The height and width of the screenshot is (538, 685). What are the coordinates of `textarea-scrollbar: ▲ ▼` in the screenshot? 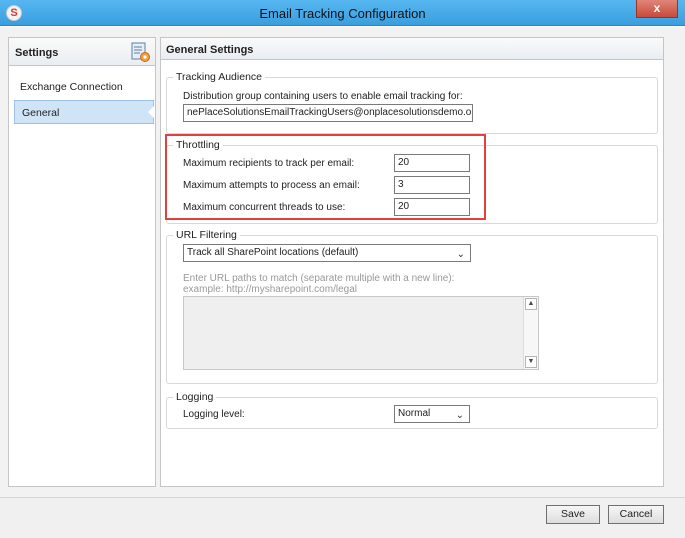 It's located at (530, 333).